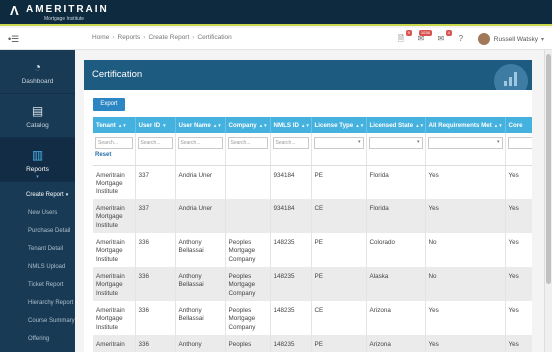 This screenshot has width=552, height=352. Describe the element at coordinates (37, 249) in the screenshot. I see `submenu-tenant-detail: Tenant Detail` at that location.